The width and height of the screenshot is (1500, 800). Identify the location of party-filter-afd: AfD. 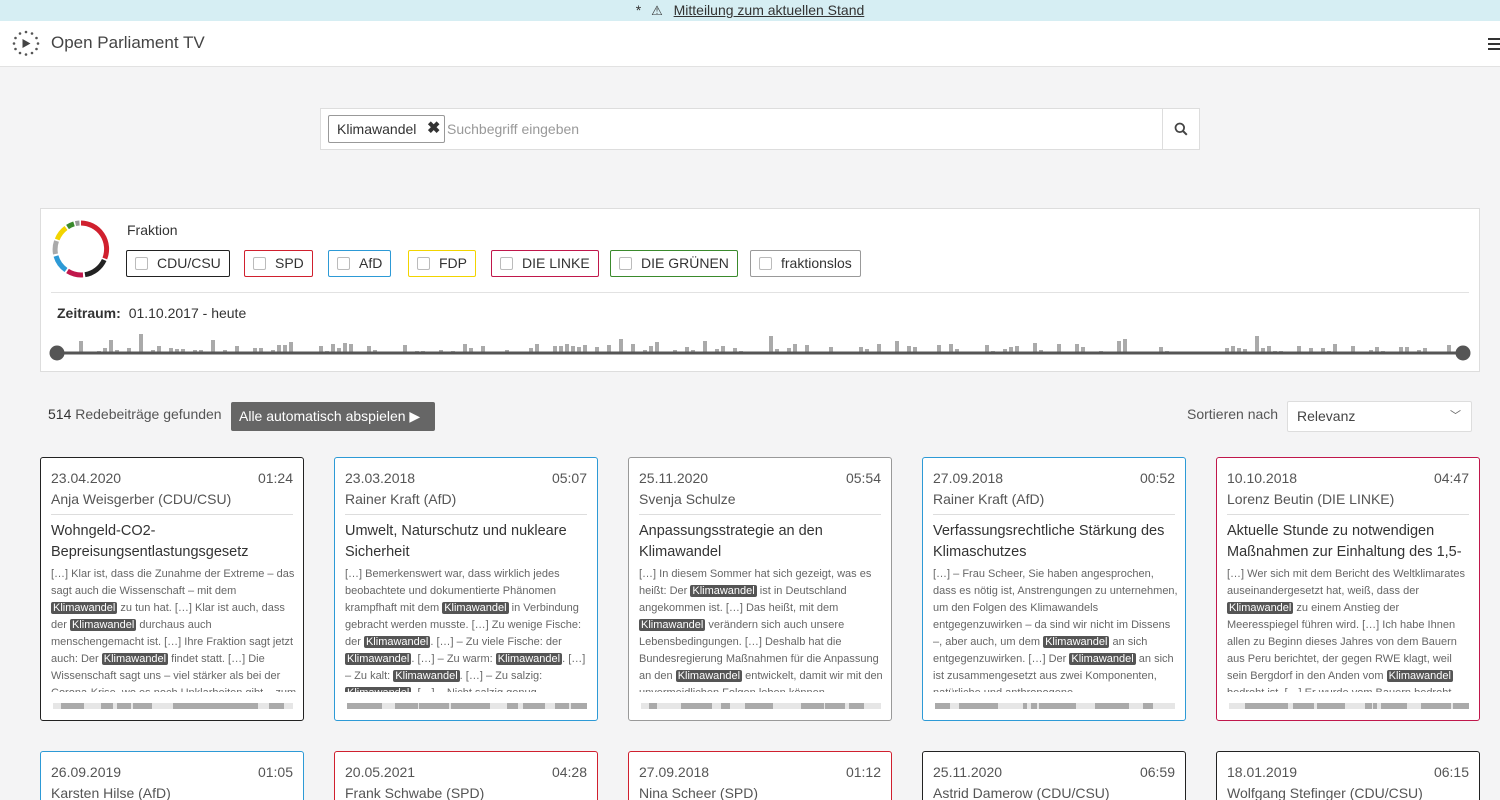
(360, 263).